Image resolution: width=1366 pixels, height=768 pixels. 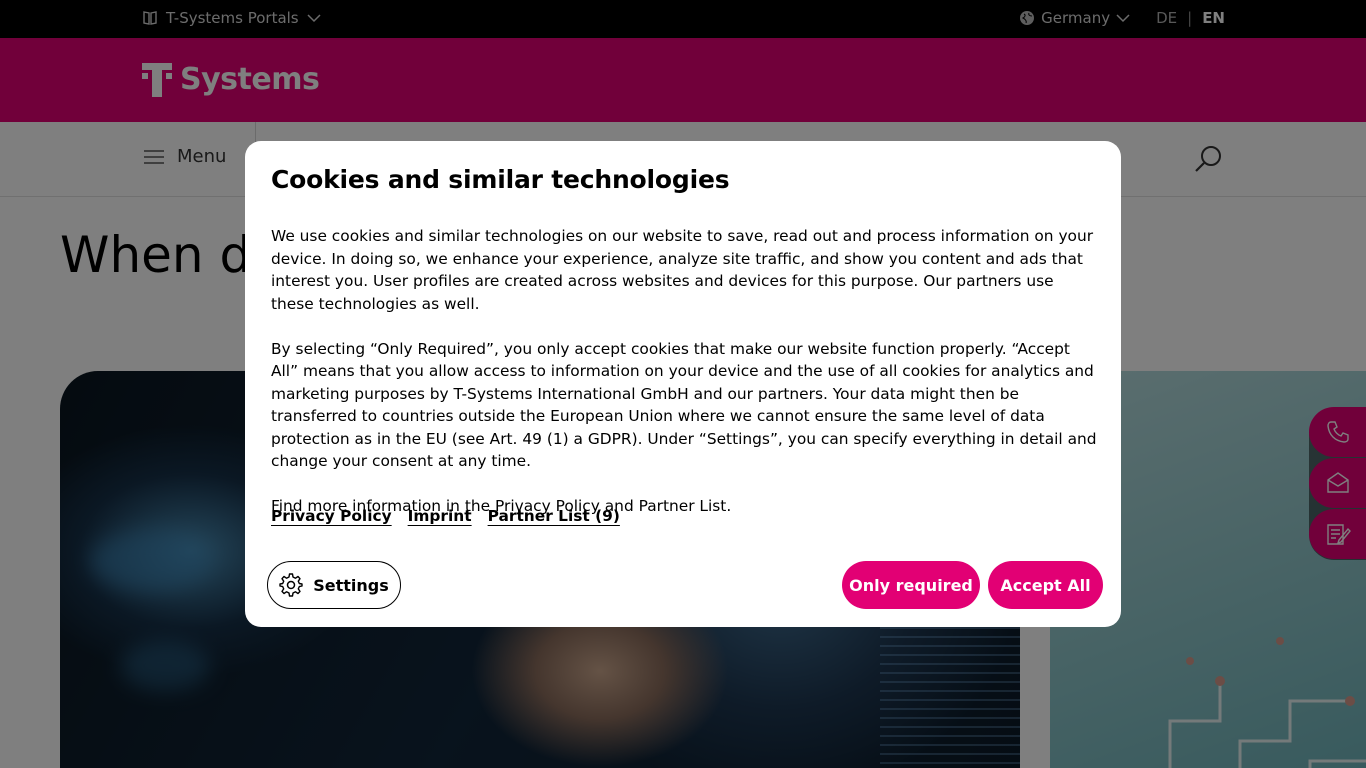 What do you see at coordinates (1045, 585) in the screenshot?
I see `accept-all-button: Accept All` at bounding box center [1045, 585].